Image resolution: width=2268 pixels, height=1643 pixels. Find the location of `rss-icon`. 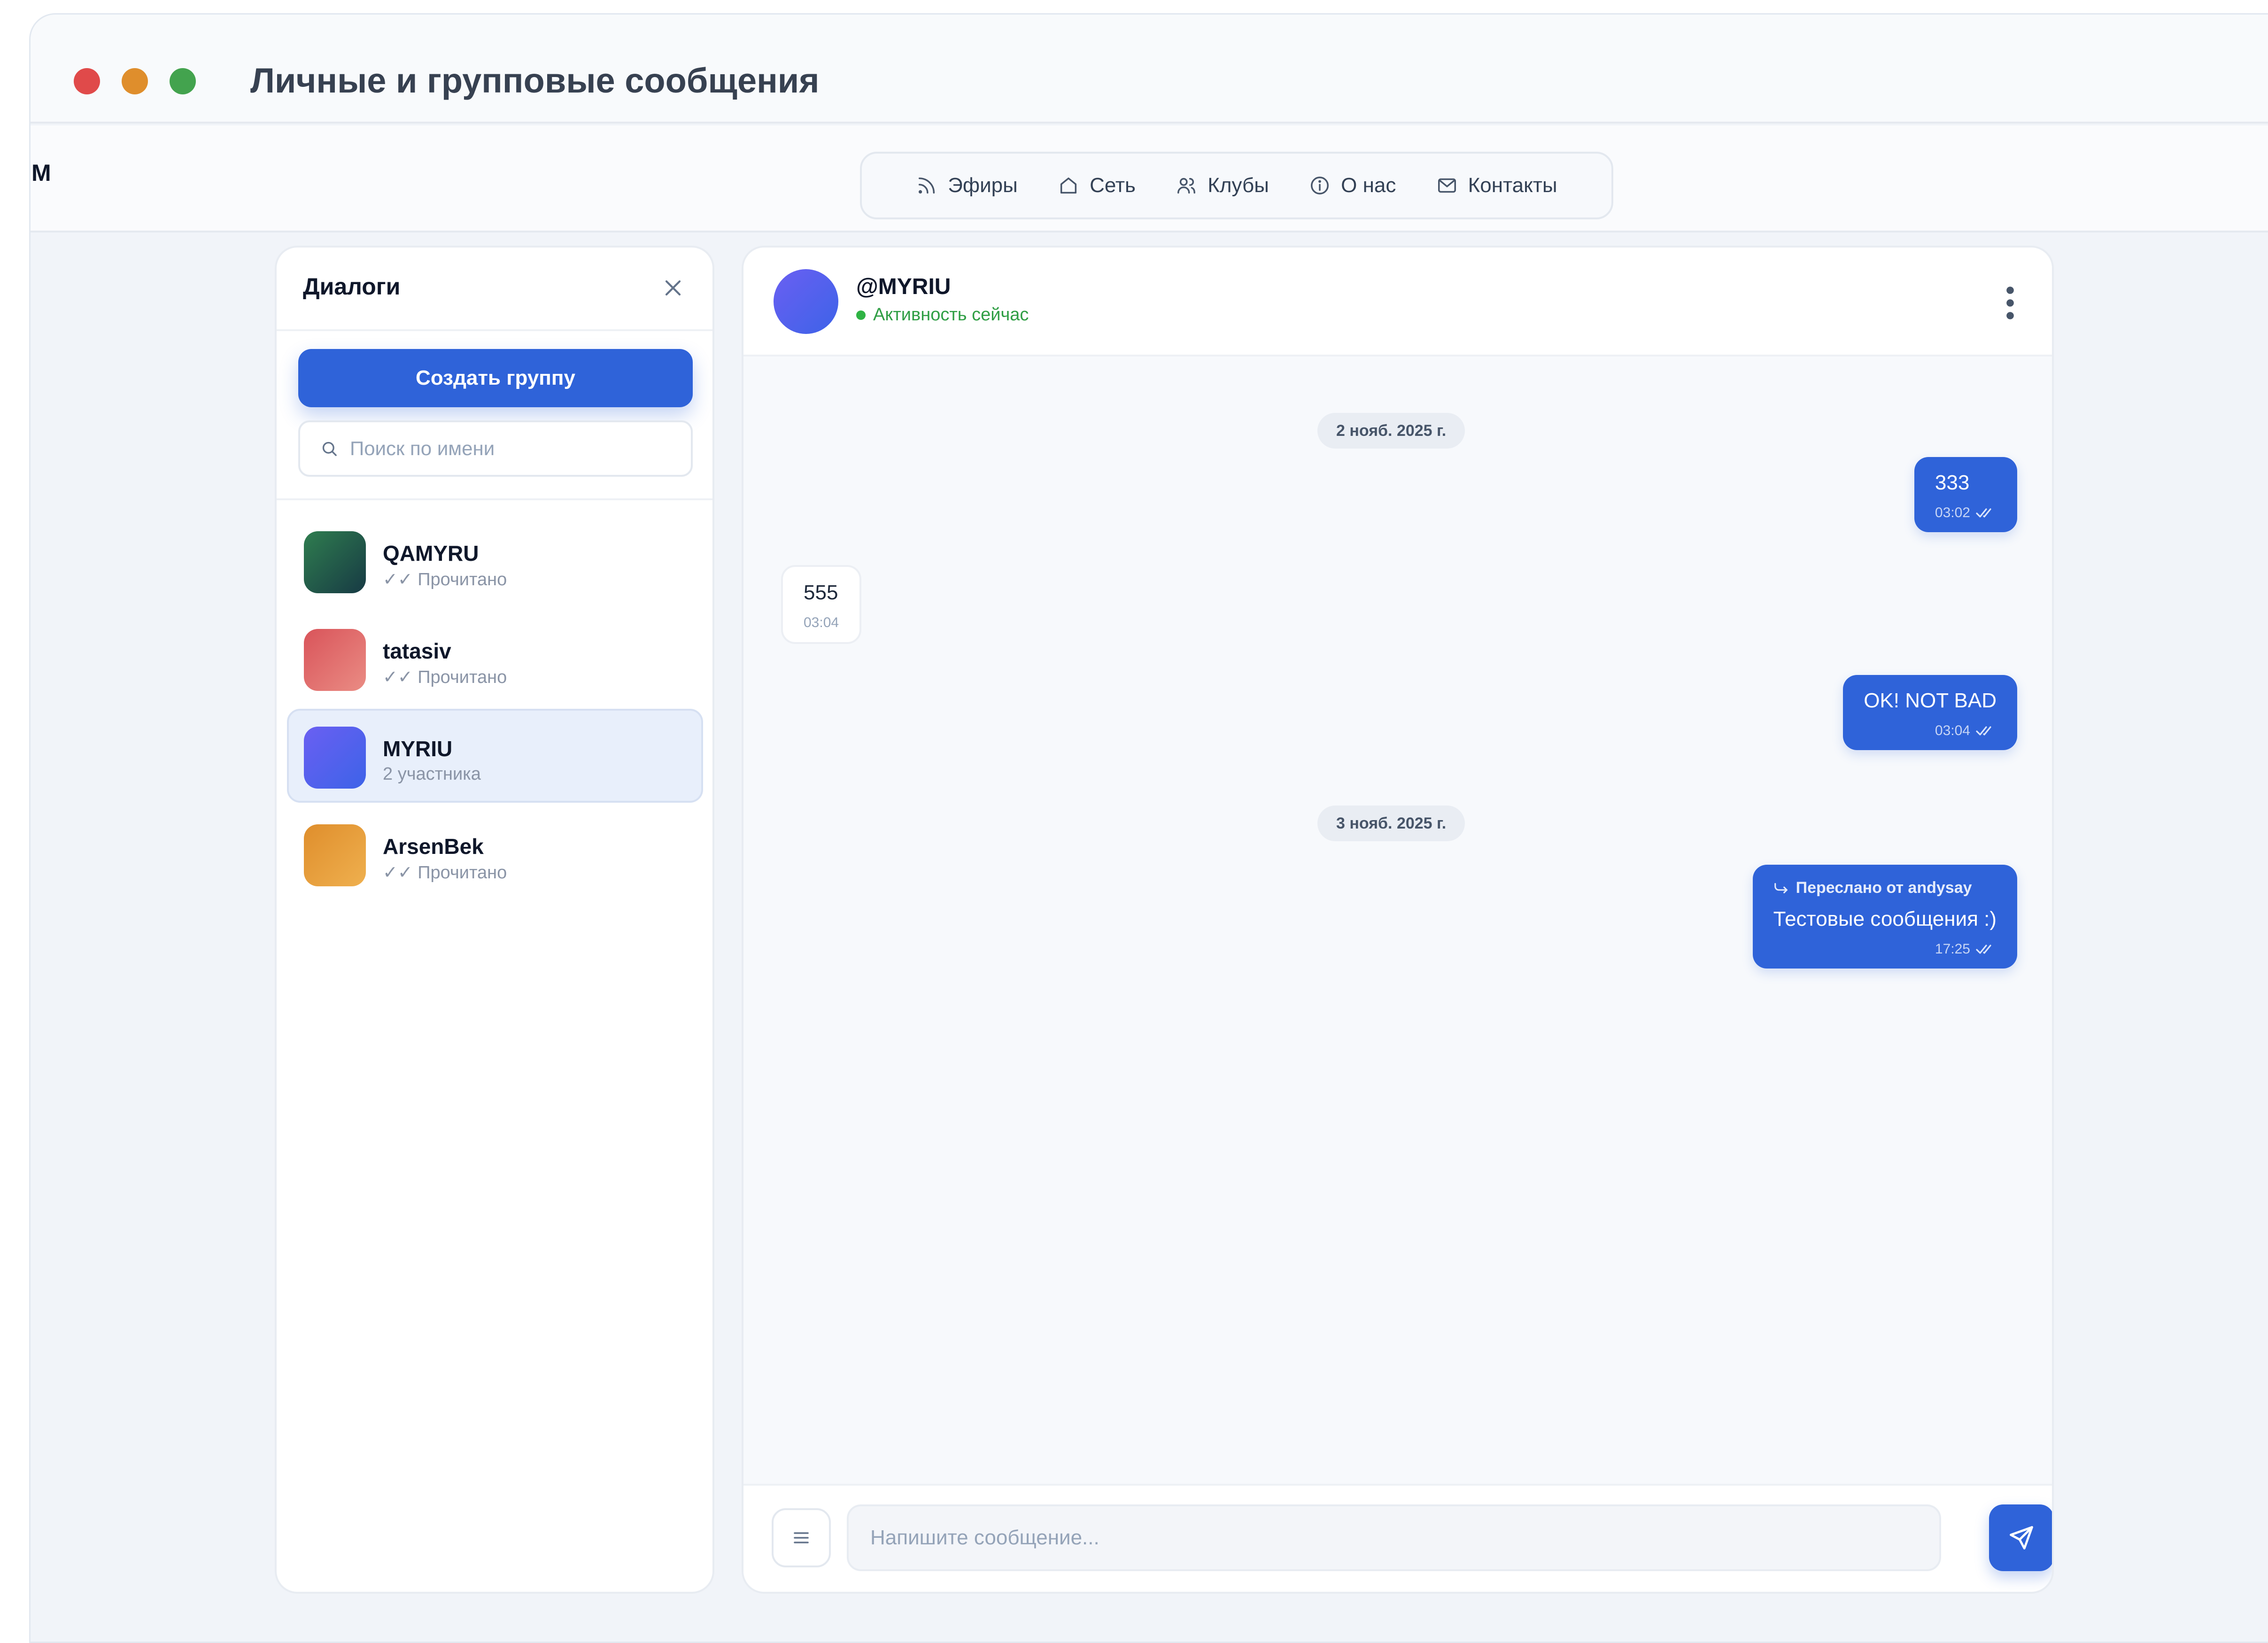

rss-icon is located at coordinates (927, 185).